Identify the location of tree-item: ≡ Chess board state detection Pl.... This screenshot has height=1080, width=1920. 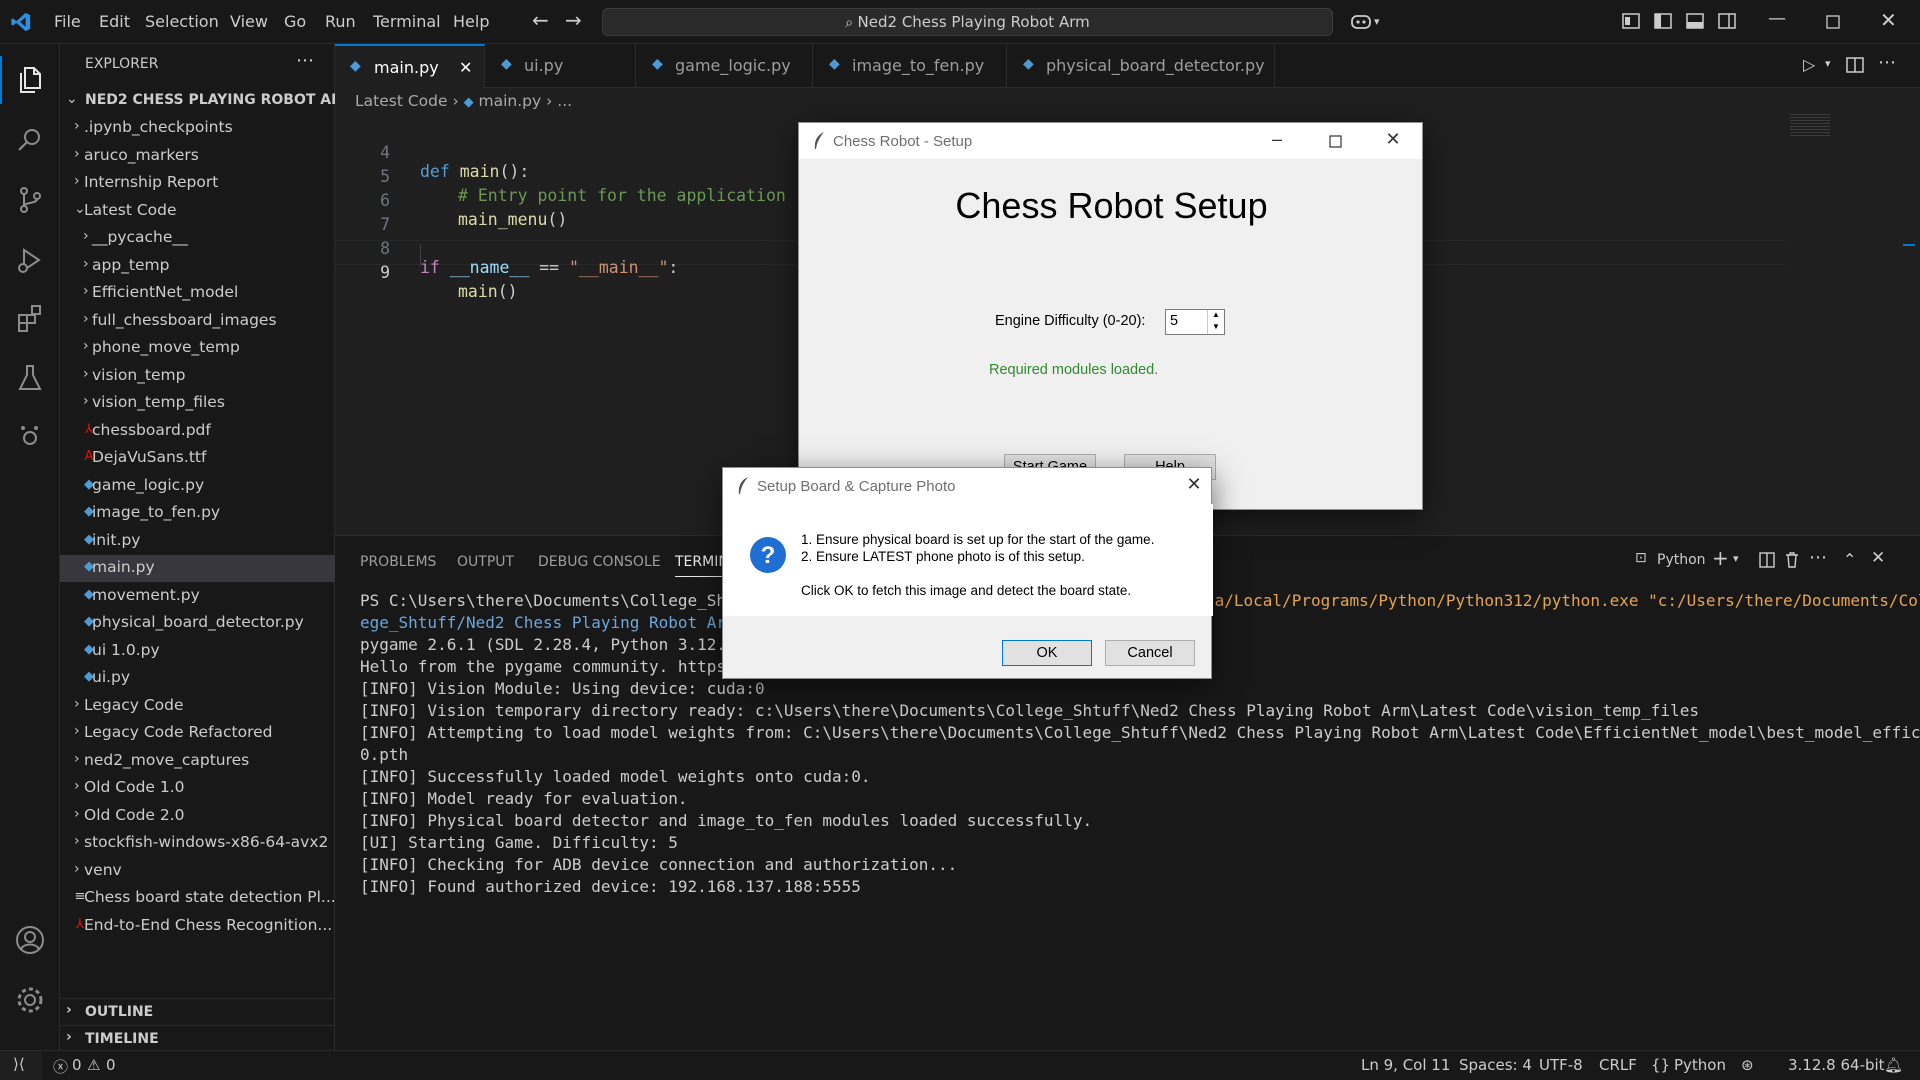
(197, 898).